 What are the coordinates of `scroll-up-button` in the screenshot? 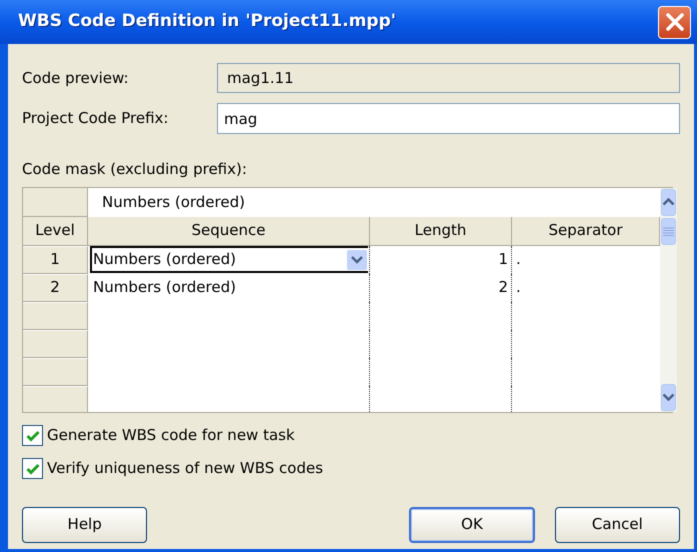 It's located at (668, 202).